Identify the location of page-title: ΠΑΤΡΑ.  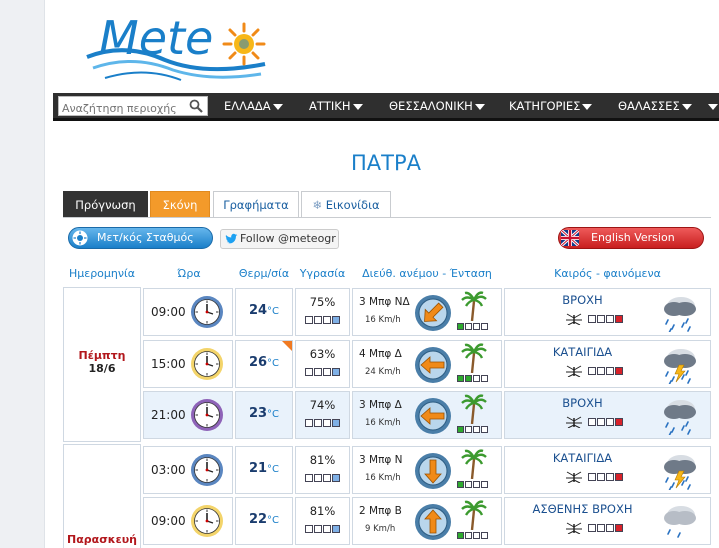
(385, 163).